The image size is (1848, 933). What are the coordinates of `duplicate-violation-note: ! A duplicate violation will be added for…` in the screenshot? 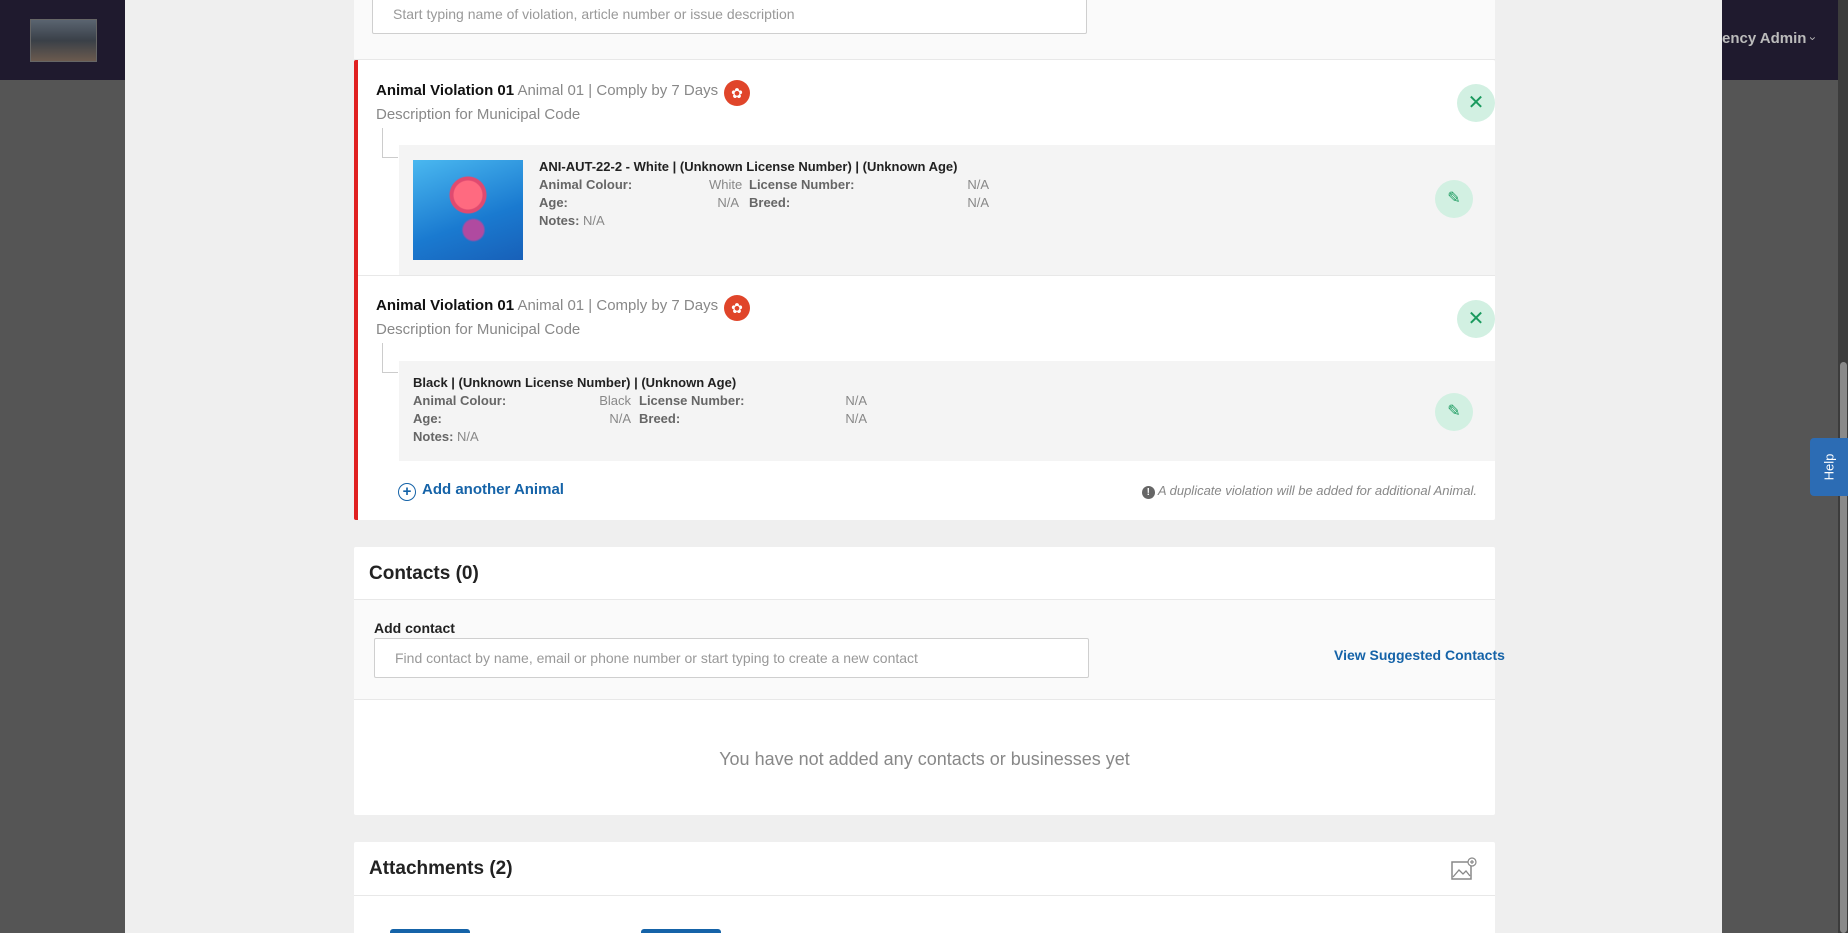 It's located at (1309, 491).